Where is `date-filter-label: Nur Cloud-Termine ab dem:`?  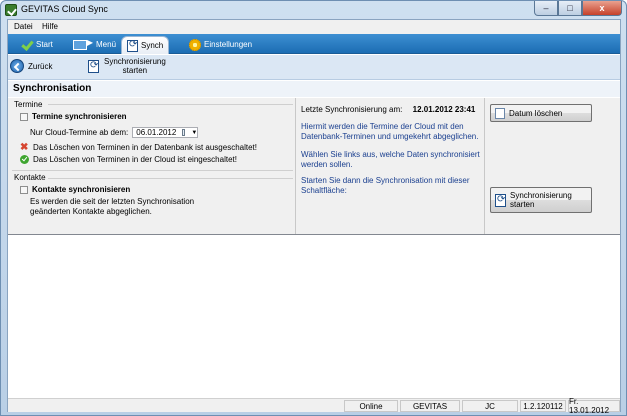
date-filter-label: Nur Cloud-Termine ab dem: is located at coordinates (79, 132).